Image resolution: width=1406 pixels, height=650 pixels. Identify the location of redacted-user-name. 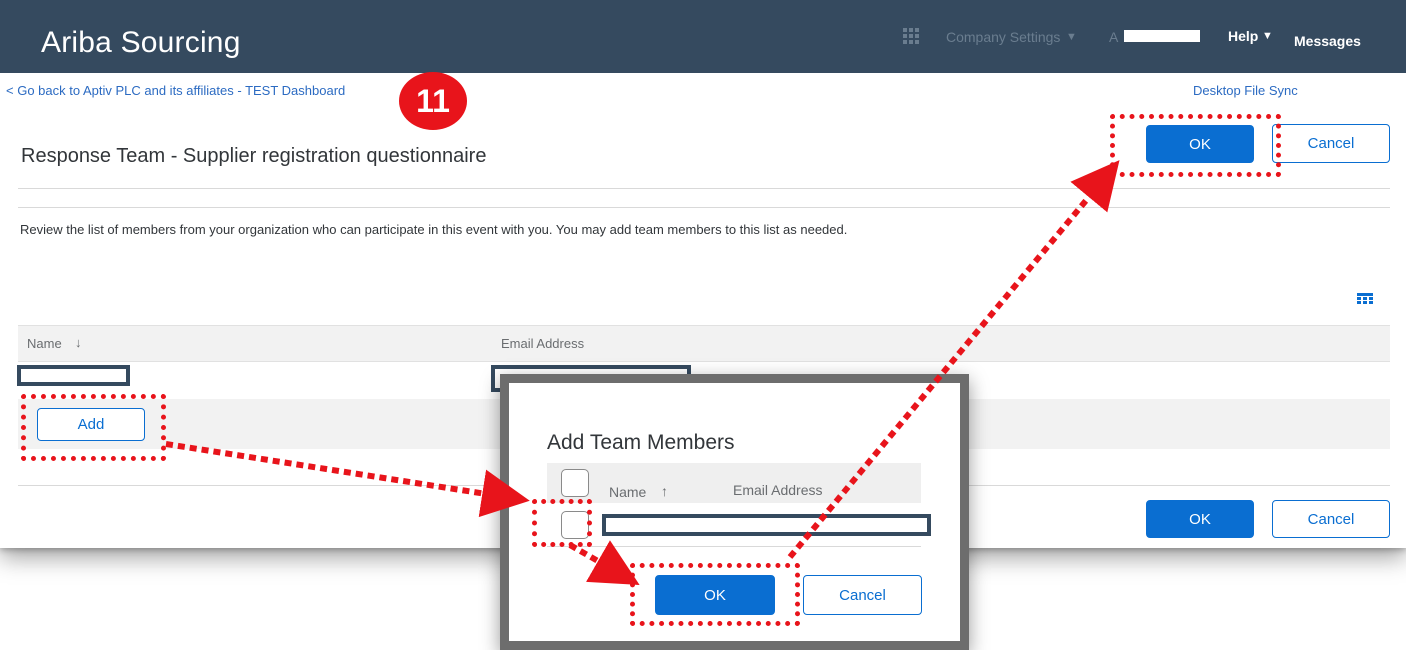
(1162, 36).